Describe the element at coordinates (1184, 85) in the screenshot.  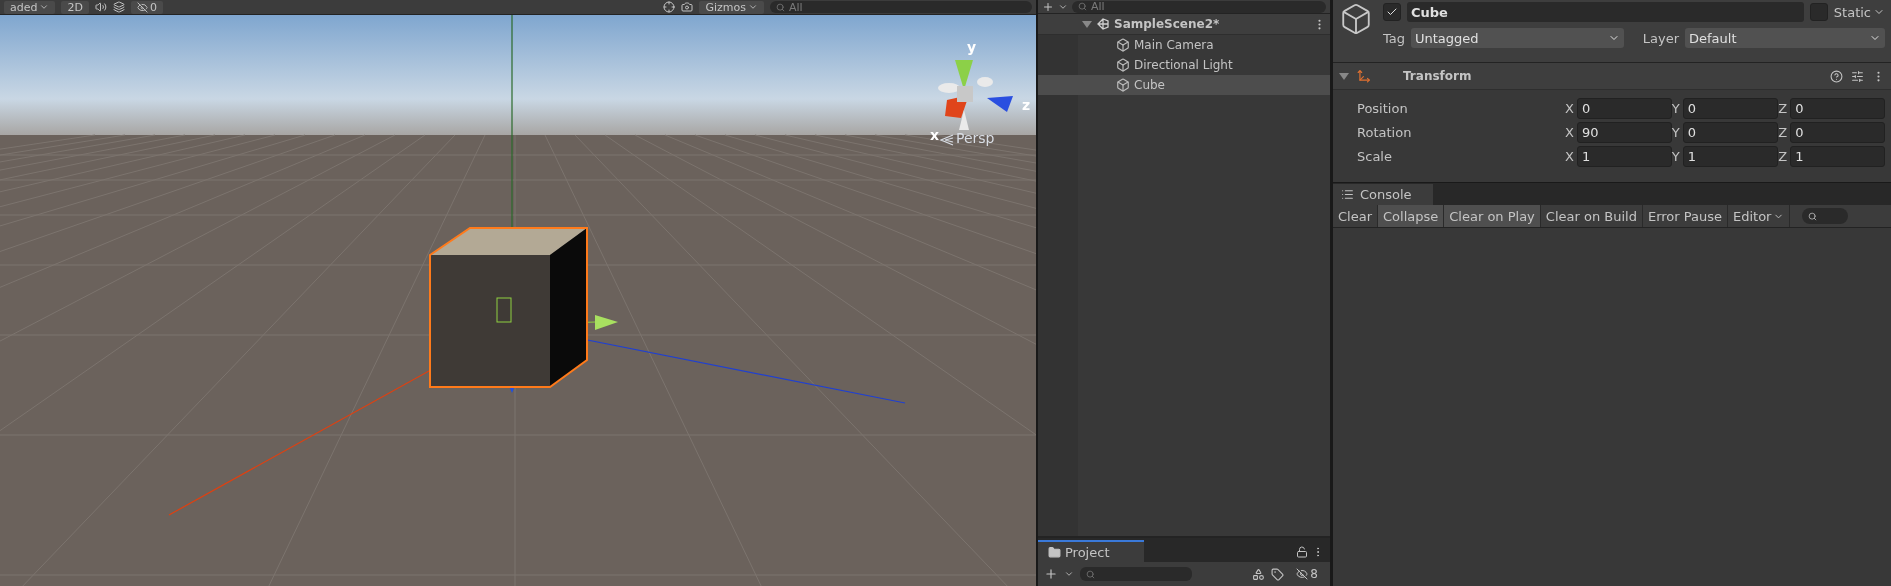
I see `hierarchy-item: Cube` at that location.